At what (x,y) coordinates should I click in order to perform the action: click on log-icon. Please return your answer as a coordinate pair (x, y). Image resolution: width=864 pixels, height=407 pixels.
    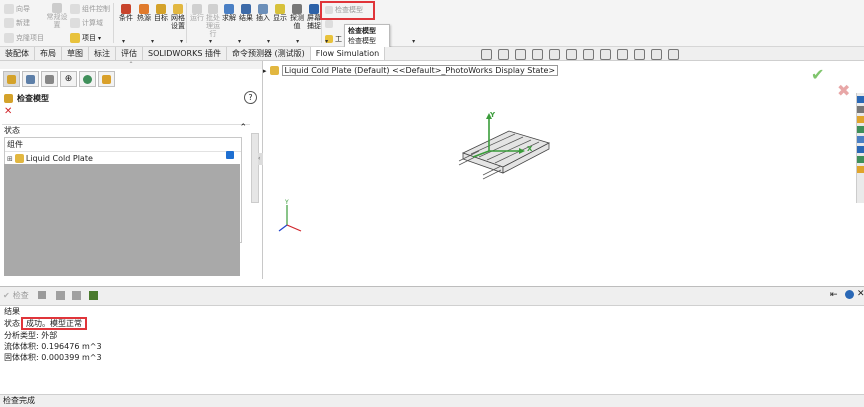
    Looking at the image, I should click on (60, 295).